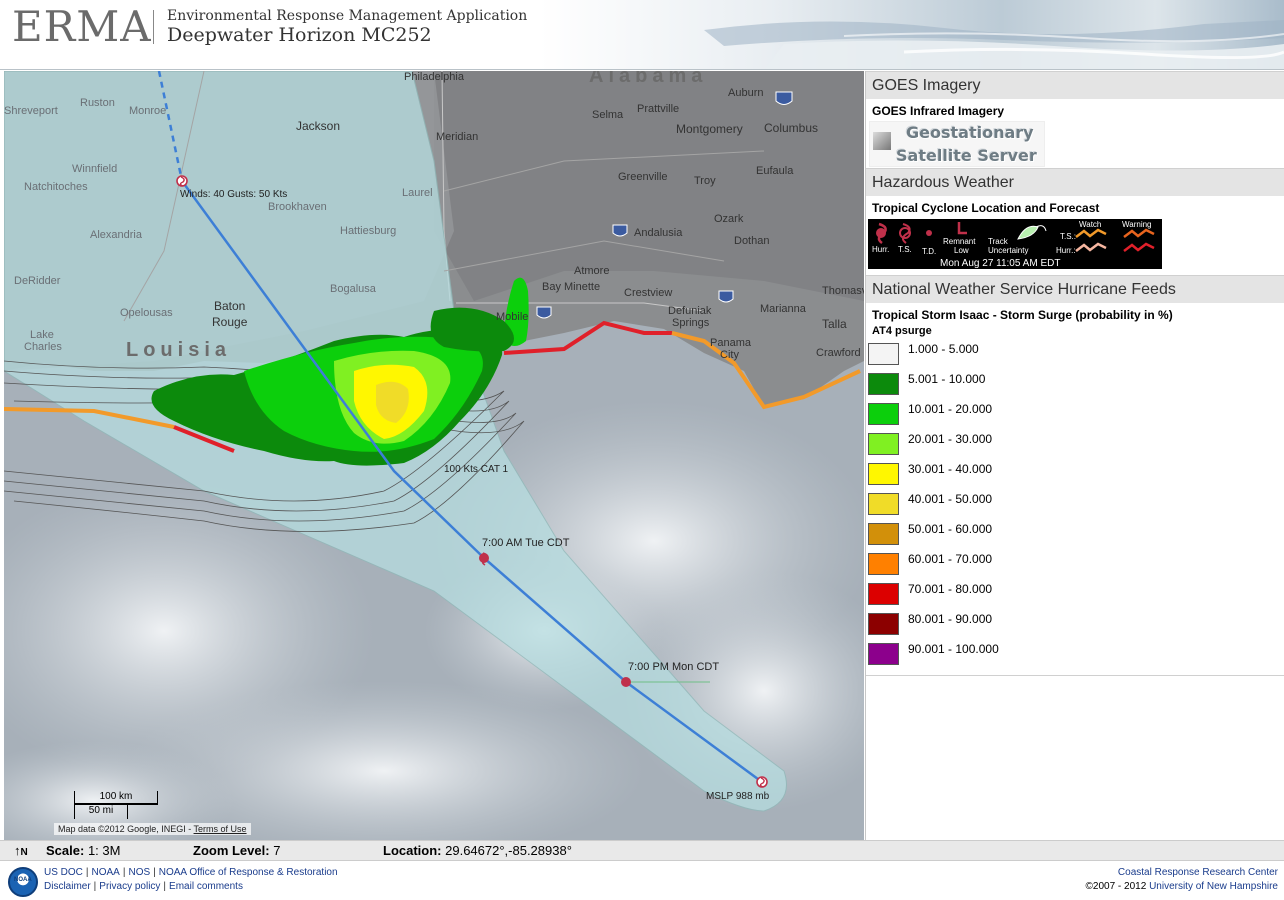  What do you see at coordinates (905, 233) in the screenshot?
I see `tropical-storm-icon` at bounding box center [905, 233].